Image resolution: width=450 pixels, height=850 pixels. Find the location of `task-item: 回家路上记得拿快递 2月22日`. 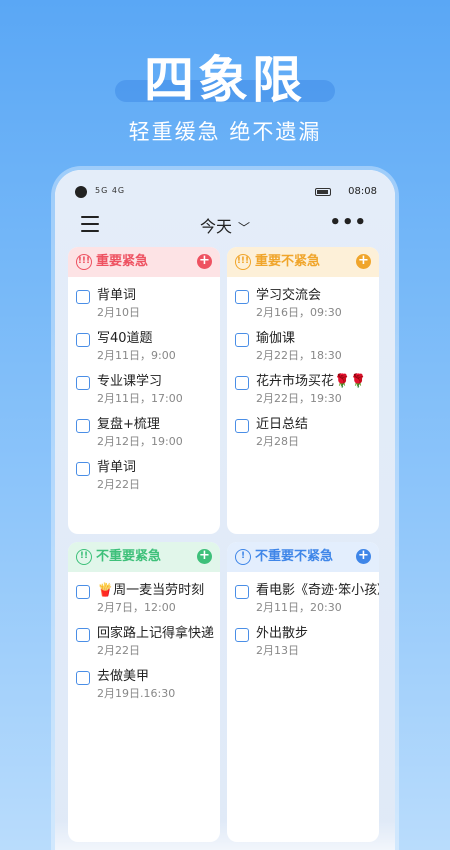

task-item: 回家路上记得拿快递 2月22日 is located at coordinates (144, 646).